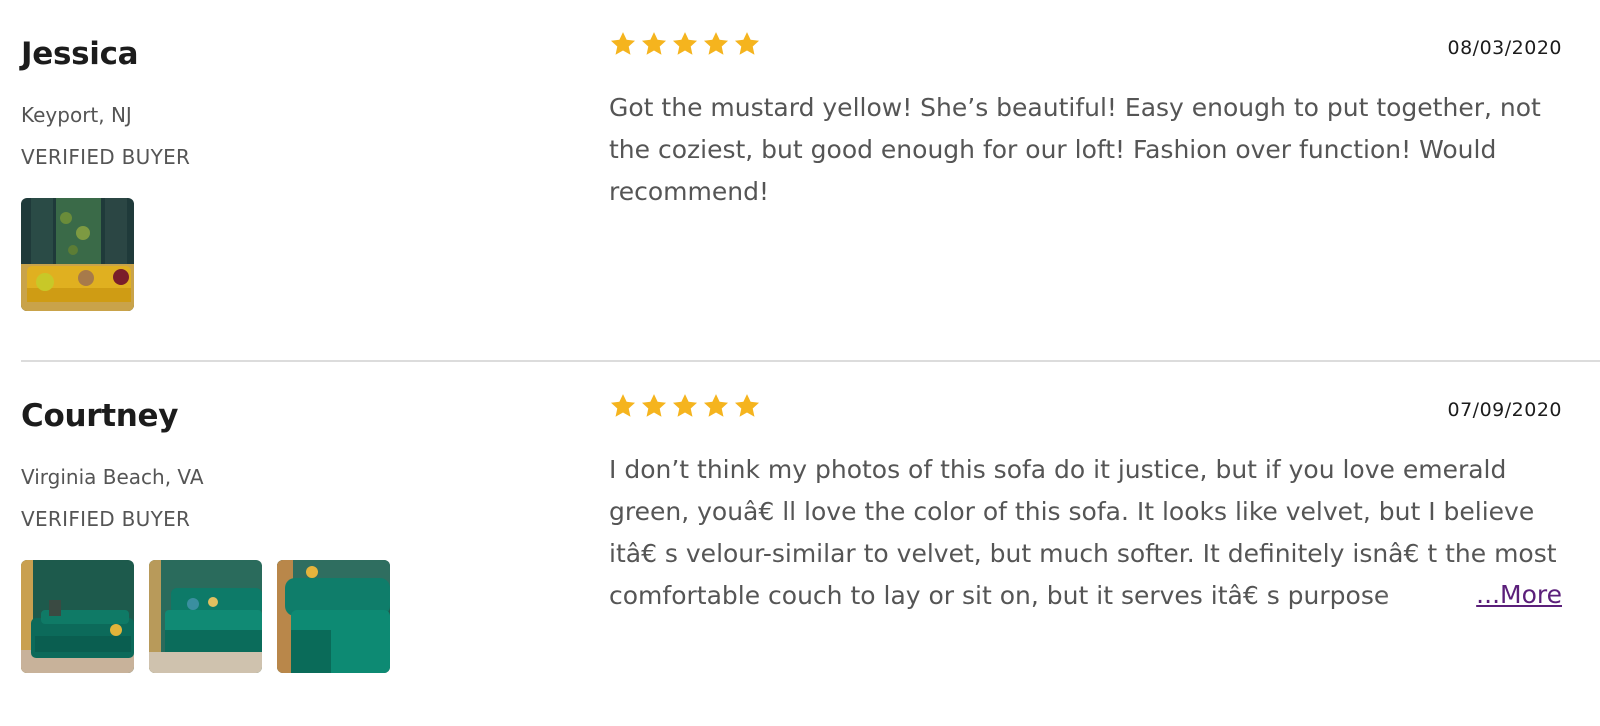 Image resolution: width=1600 pixels, height=726 pixels. I want to click on reviewer-name: Courtney, so click(100, 416).